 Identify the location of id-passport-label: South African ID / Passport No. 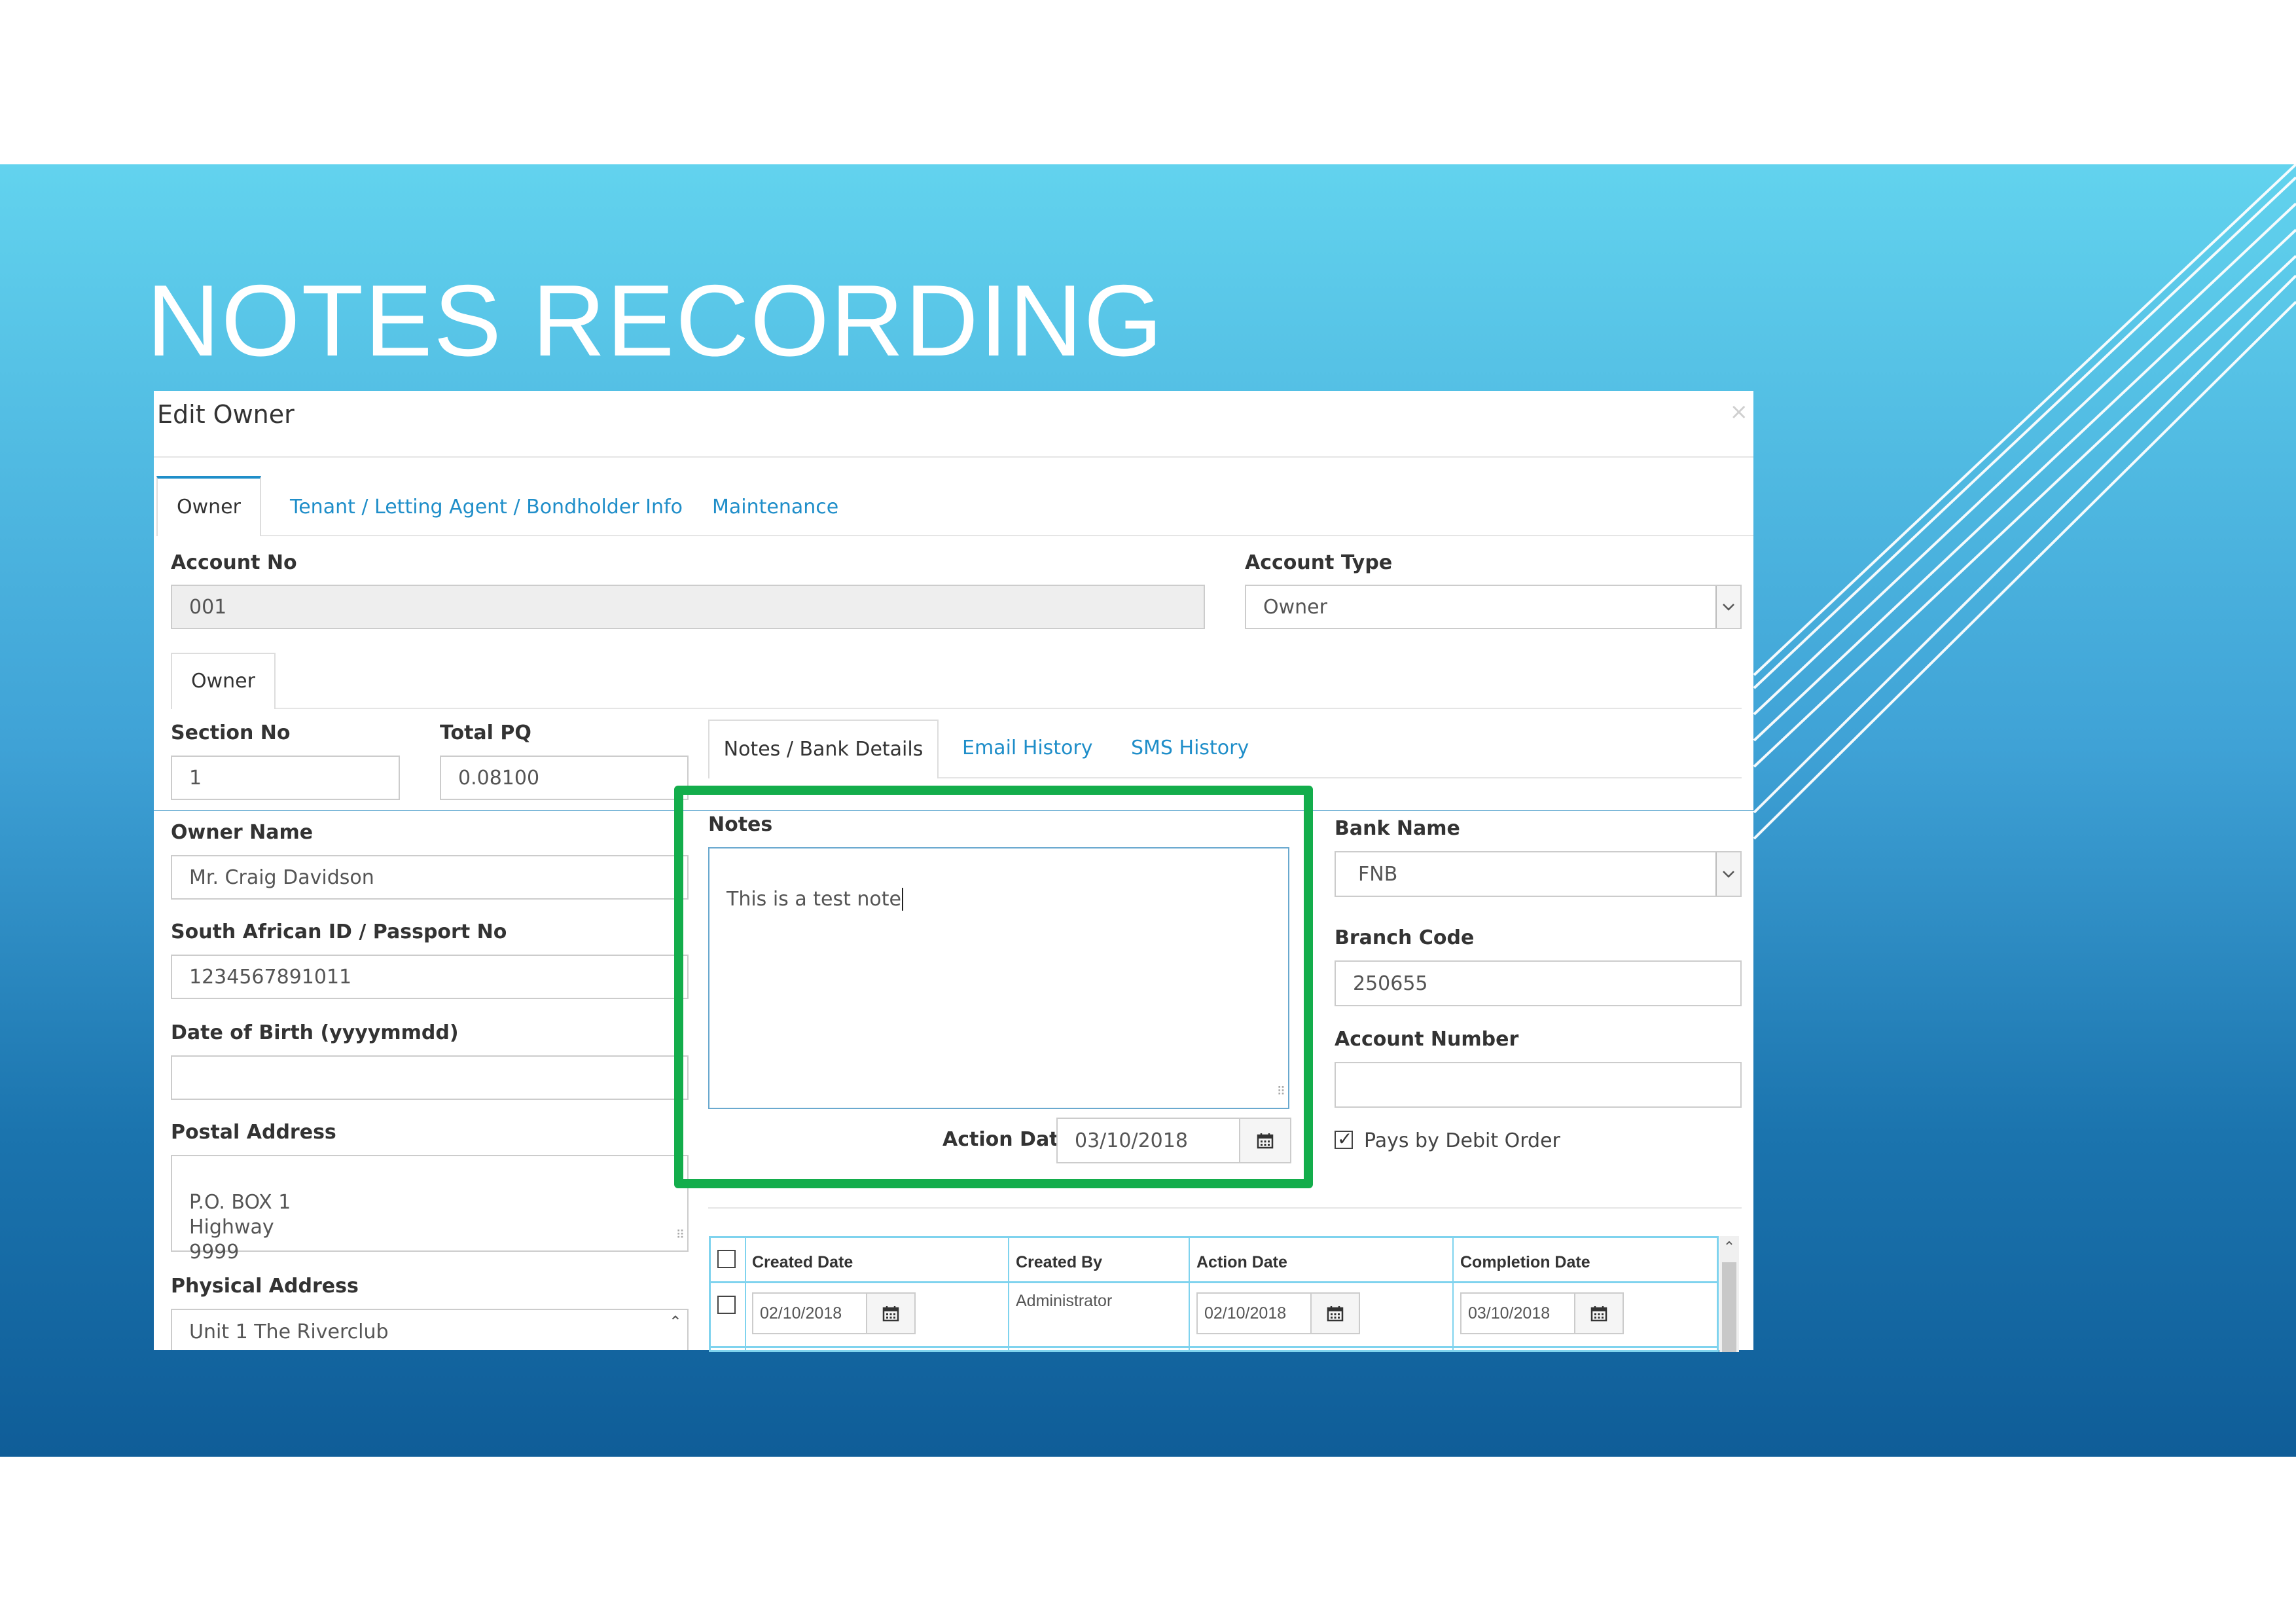
(339, 932).